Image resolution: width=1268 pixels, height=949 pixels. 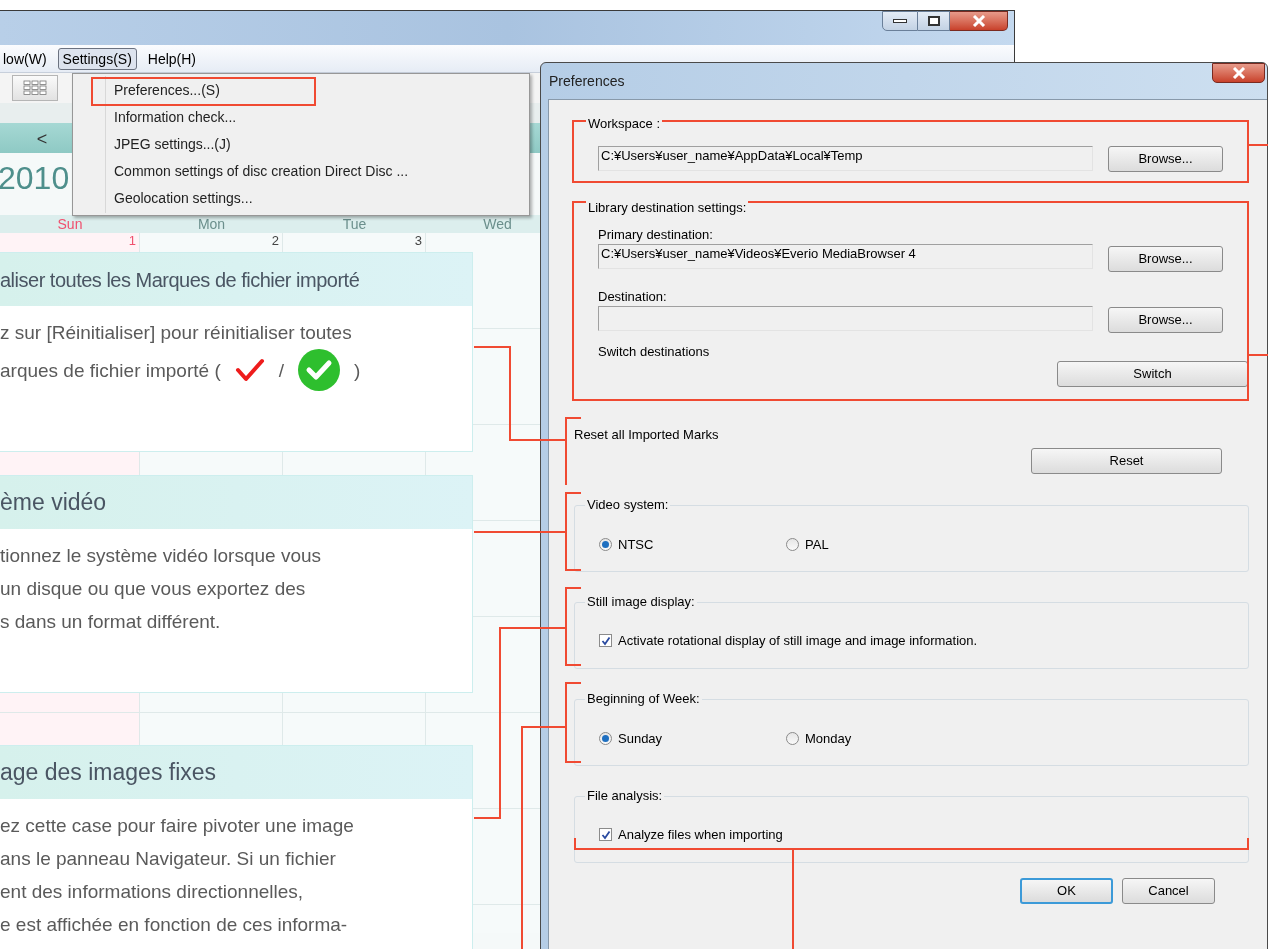 I want to click on minimize-icon, so click(x=900, y=21).